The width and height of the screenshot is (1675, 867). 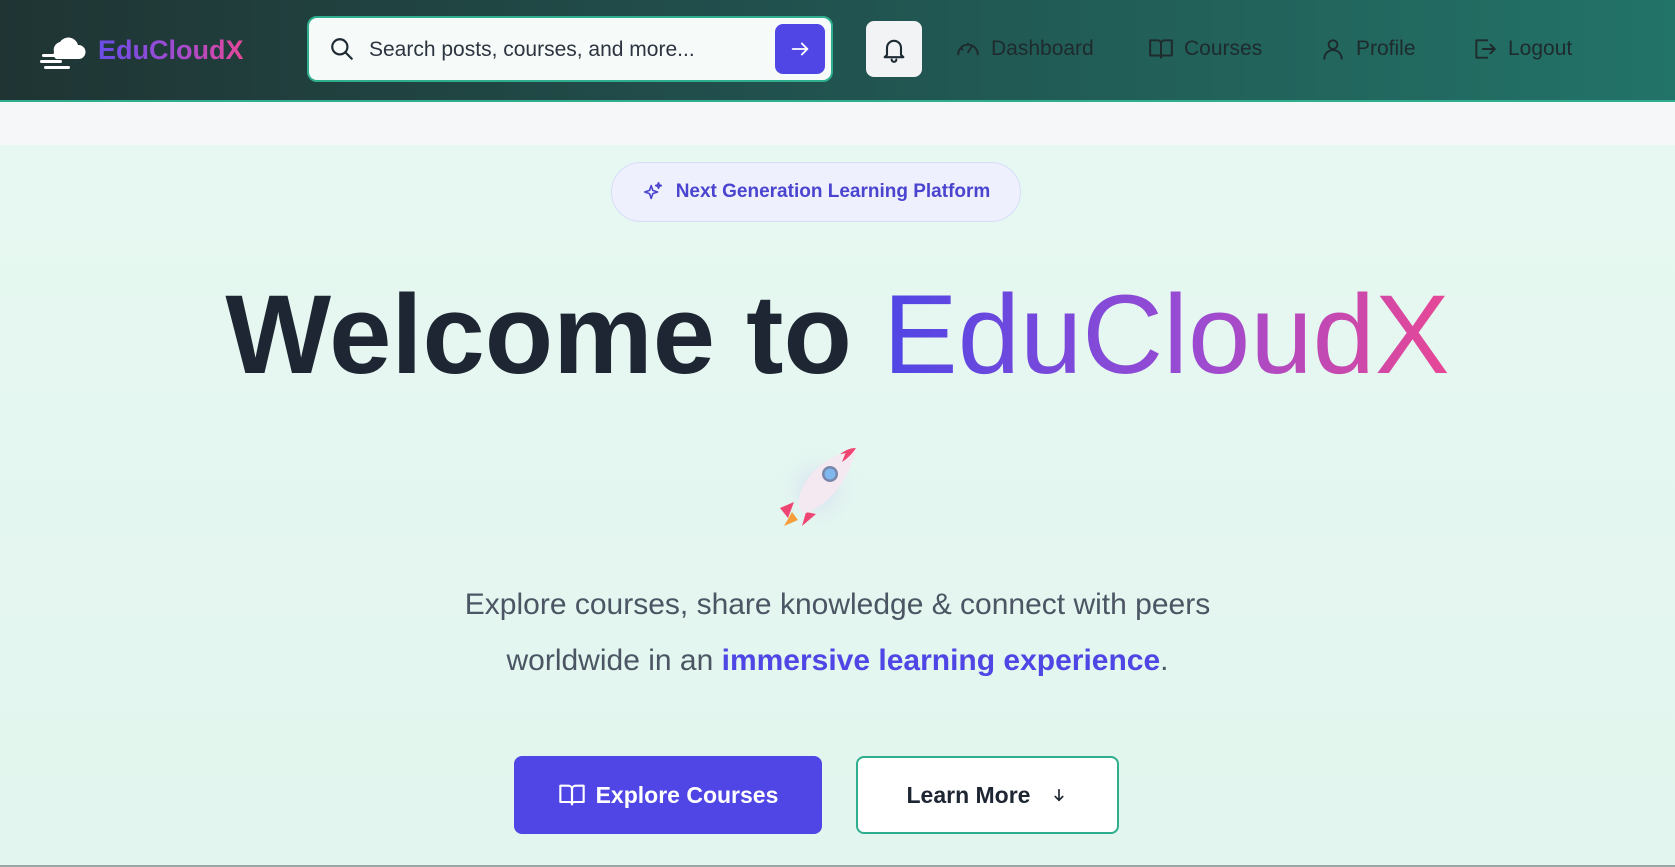 What do you see at coordinates (610, 660) in the screenshot?
I see `hero-subtitle-line2-start: worldwide in an` at bounding box center [610, 660].